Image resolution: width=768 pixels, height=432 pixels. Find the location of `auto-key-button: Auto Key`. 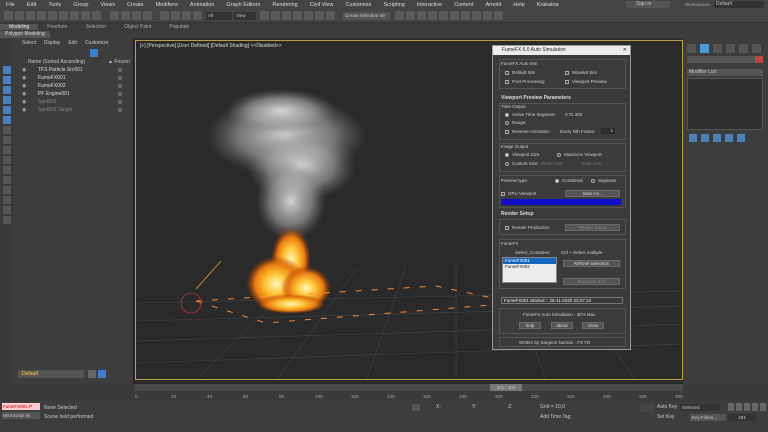

auto-key-button: Auto Key is located at coordinates (667, 407).